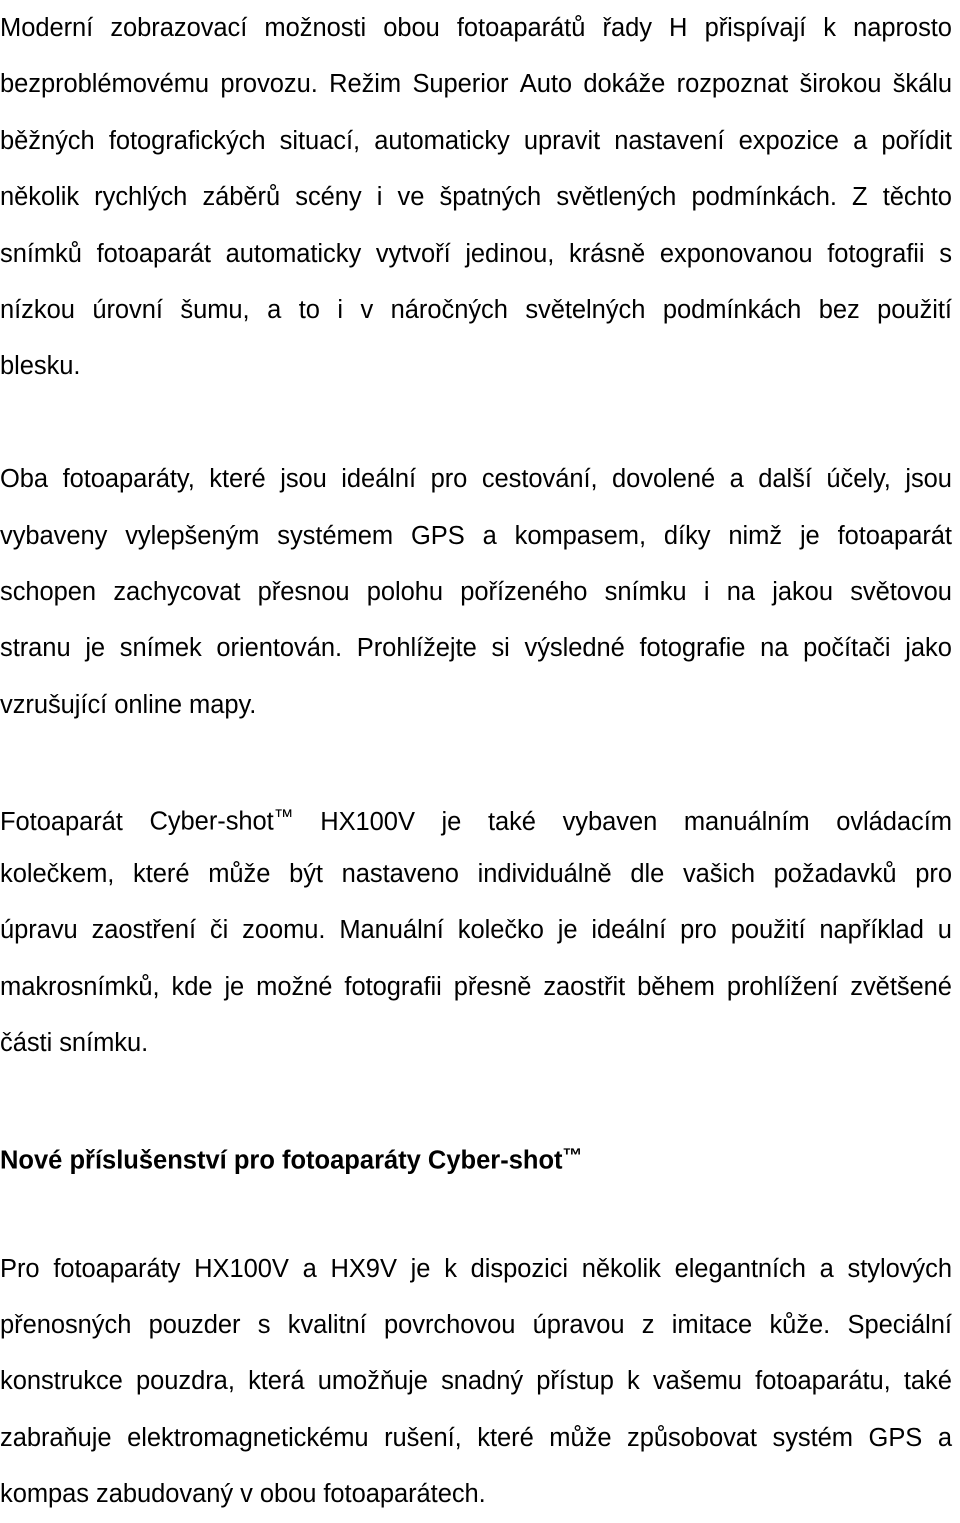 This screenshot has width=960, height=1523. I want to click on word: pořídit, so click(916, 140).